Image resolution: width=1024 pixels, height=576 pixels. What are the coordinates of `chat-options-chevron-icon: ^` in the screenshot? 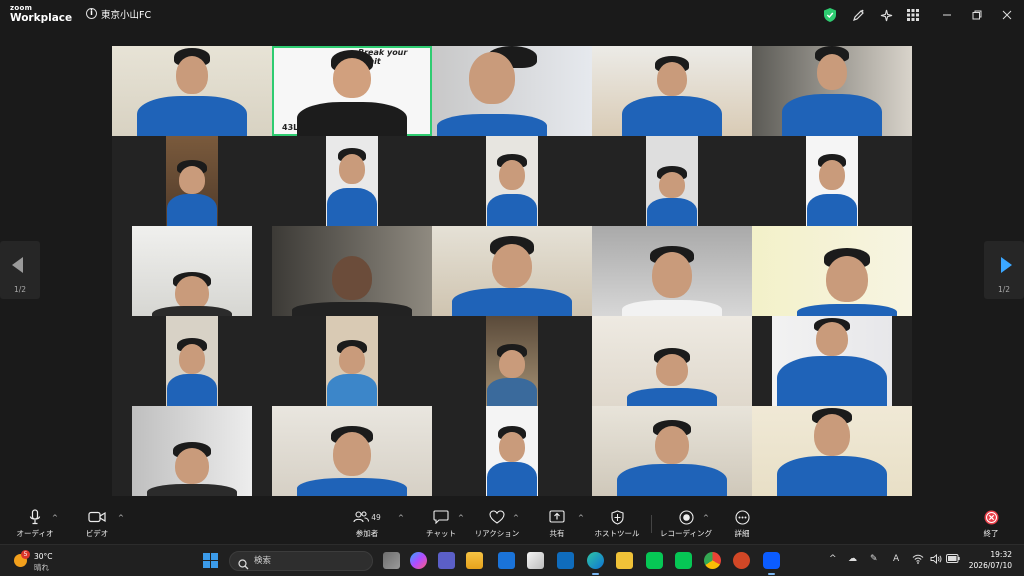 It's located at (461, 518).